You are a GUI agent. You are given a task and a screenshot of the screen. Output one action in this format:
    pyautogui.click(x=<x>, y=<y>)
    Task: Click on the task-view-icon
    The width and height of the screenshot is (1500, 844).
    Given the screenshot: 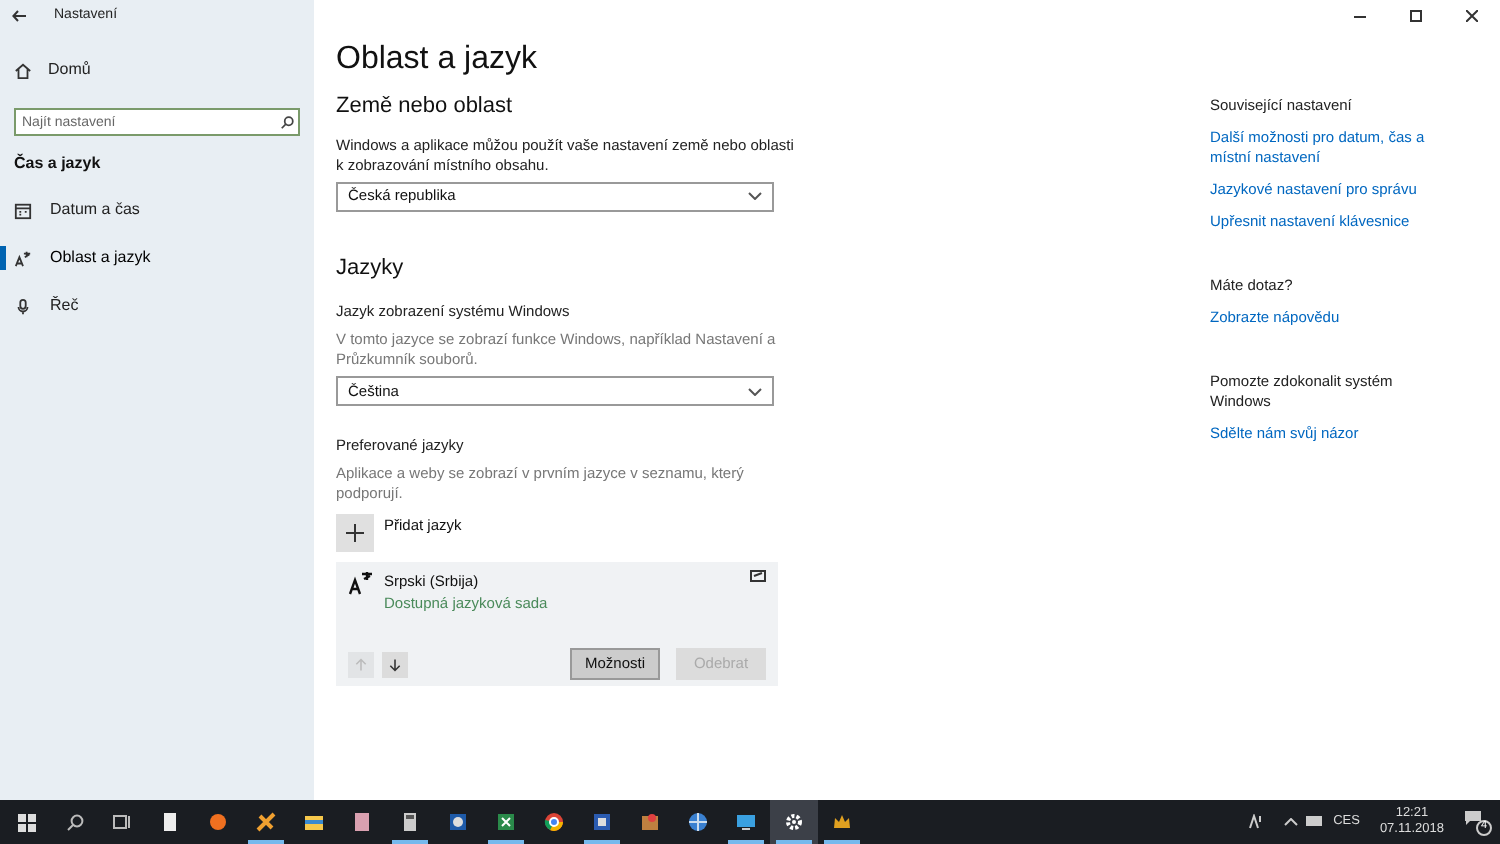 What is the action you would take?
    pyautogui.click(x=122, y=822)
    